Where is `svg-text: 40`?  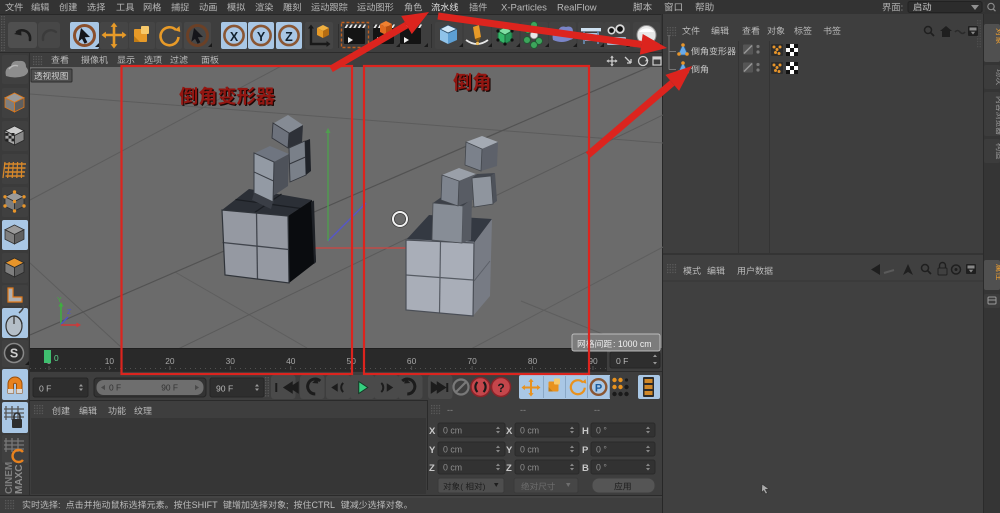 svg-text: 40 is located at coordinates (291, 361).